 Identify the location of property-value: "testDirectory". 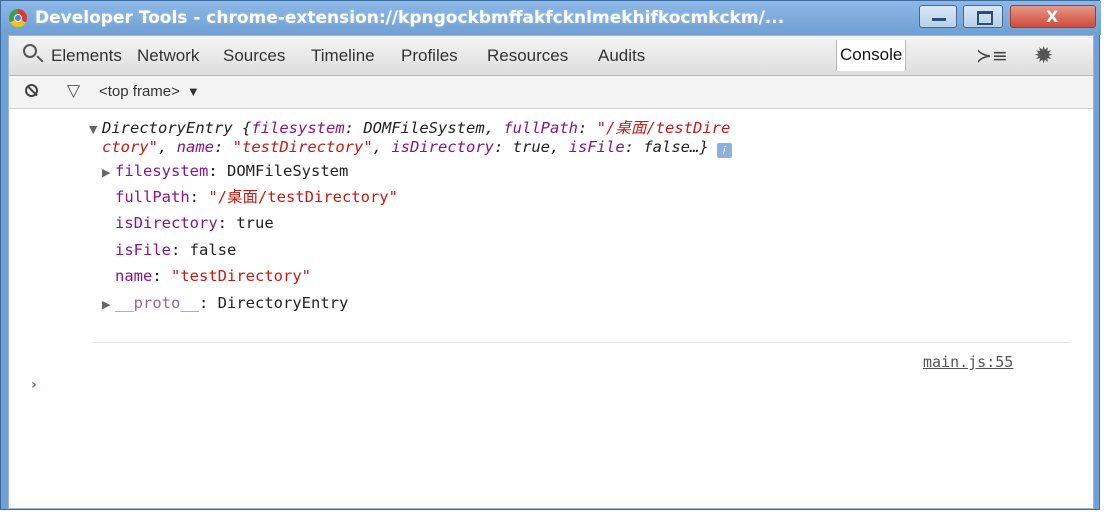
(241, 276).